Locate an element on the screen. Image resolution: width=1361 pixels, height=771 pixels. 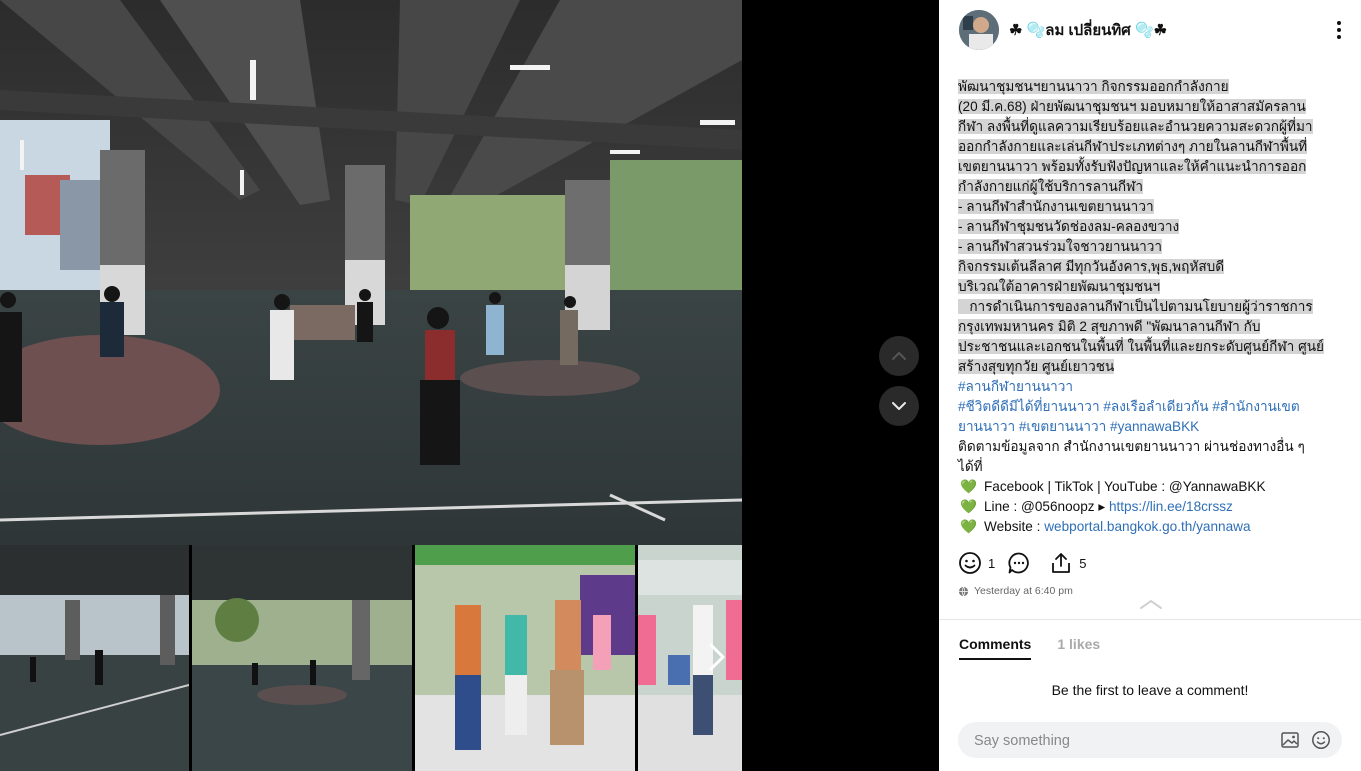
reaction-count: 1 is located at coordinates (992, 563).